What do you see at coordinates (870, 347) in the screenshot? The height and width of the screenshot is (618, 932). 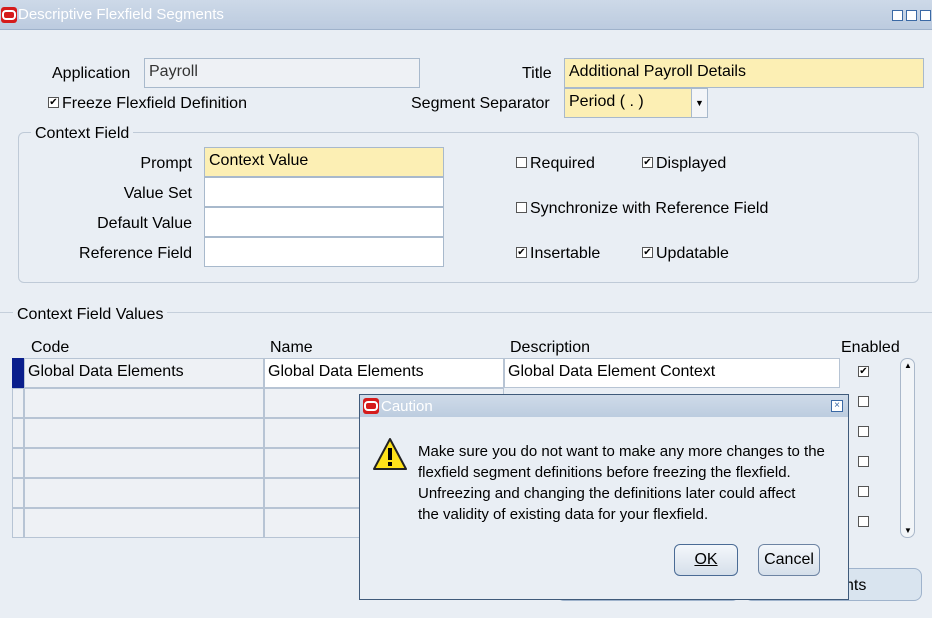 I see `header-enabled: Enabled` at bounding box center [870, 347].